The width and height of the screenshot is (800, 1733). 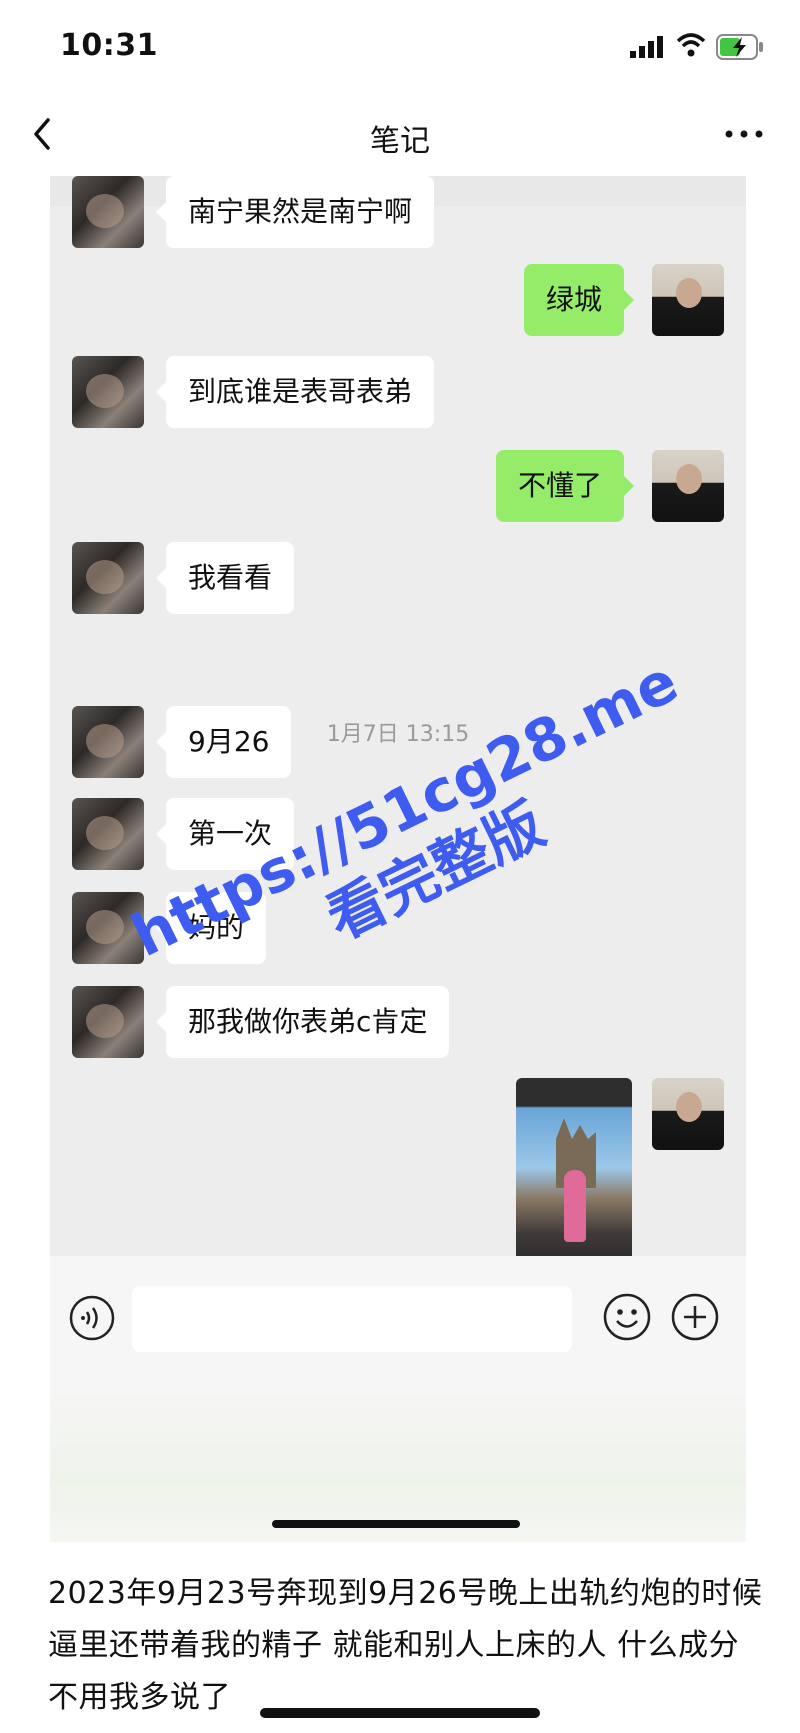 I want to click on message-input, so click(x=352, y=1319).